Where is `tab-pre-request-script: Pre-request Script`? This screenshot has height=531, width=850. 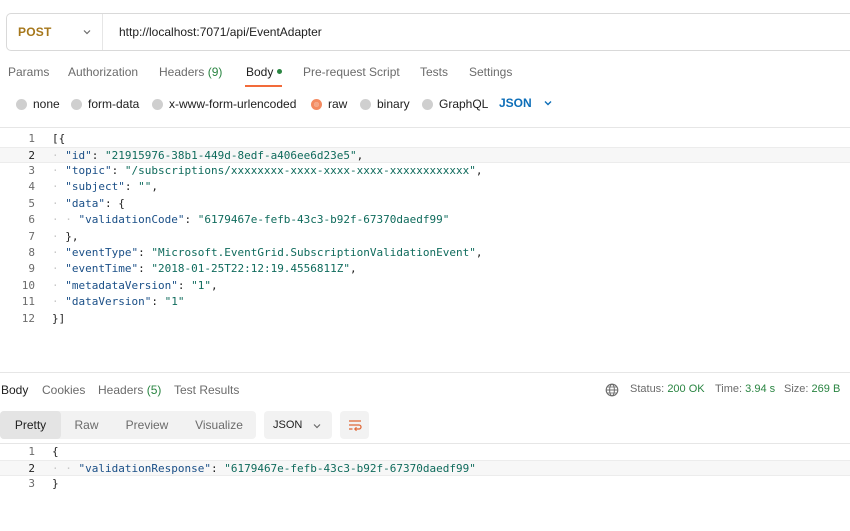
tab-pre-request-script: Pre-request Script is located at coordinates (351, 72).